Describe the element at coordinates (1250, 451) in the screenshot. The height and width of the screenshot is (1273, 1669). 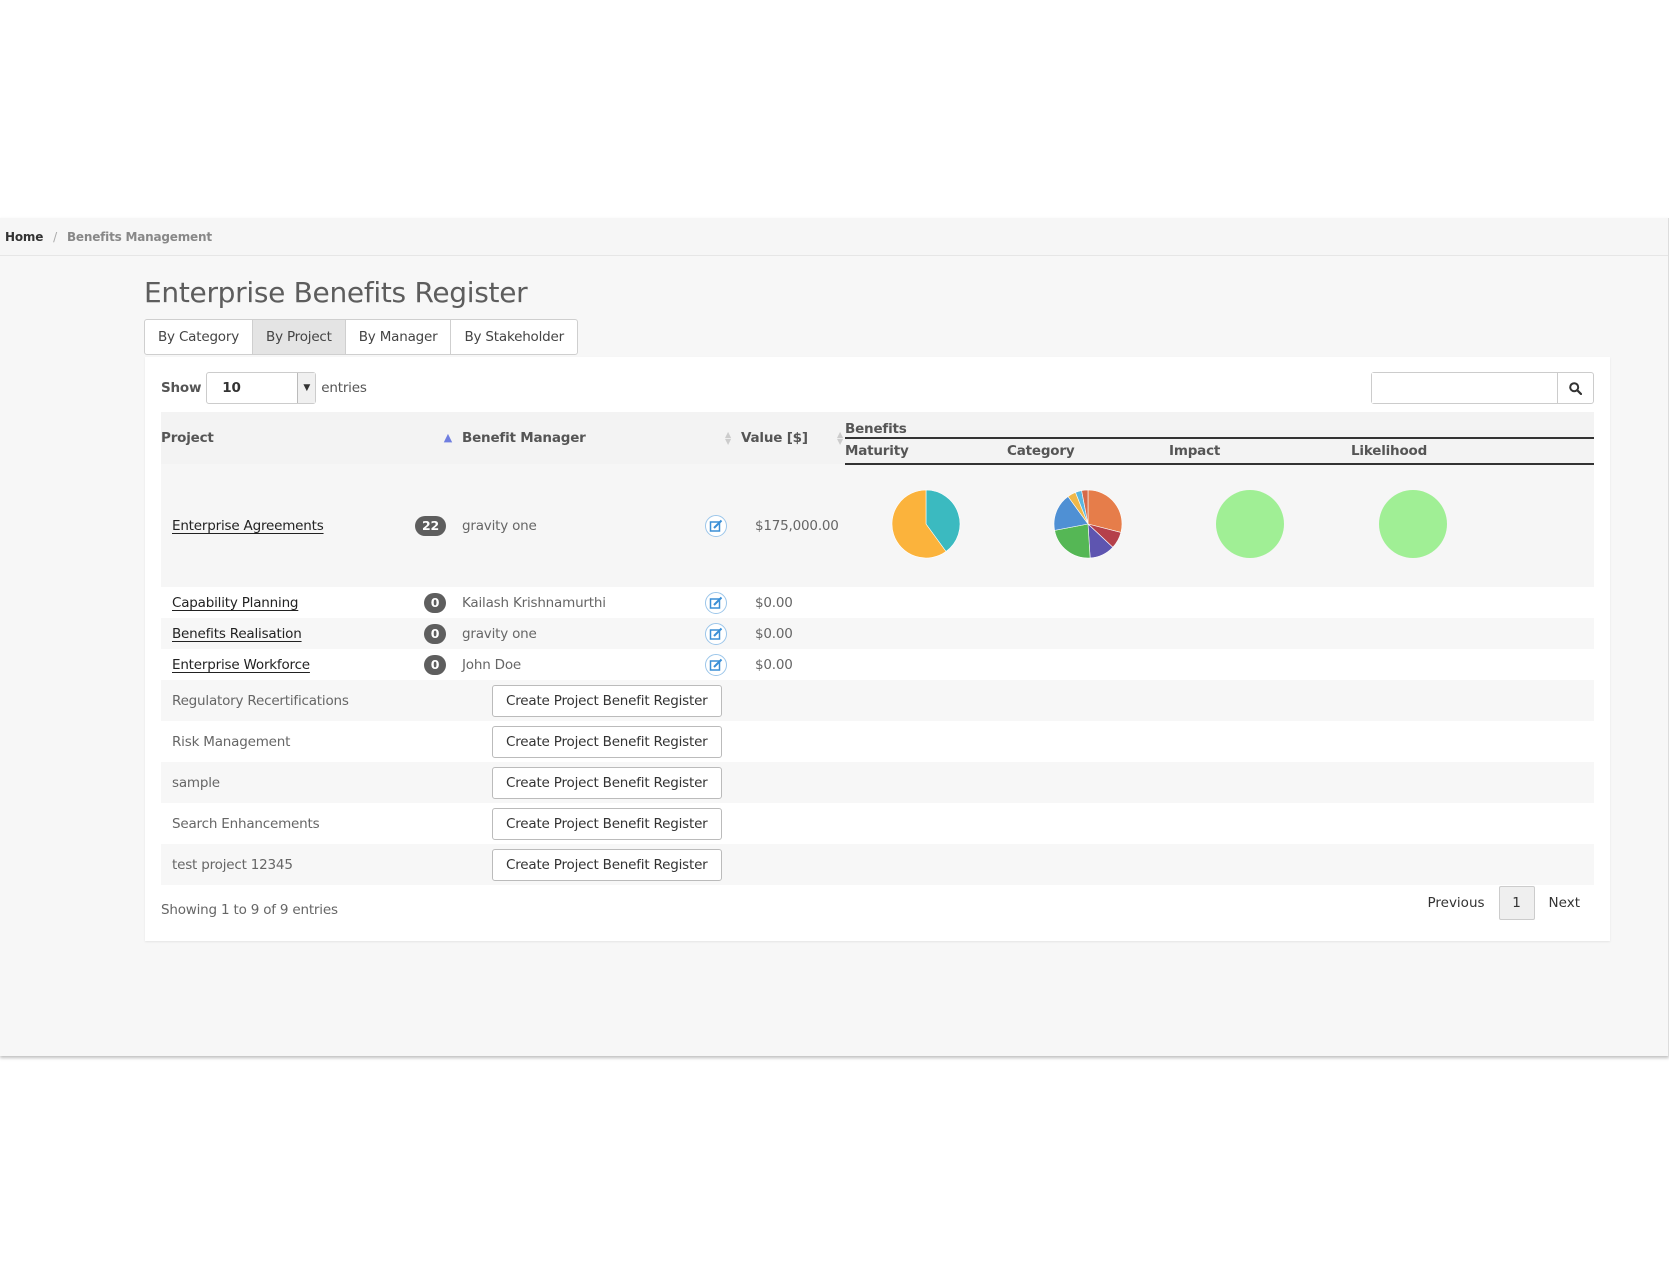
I see `column-impact: Impact` at that location.